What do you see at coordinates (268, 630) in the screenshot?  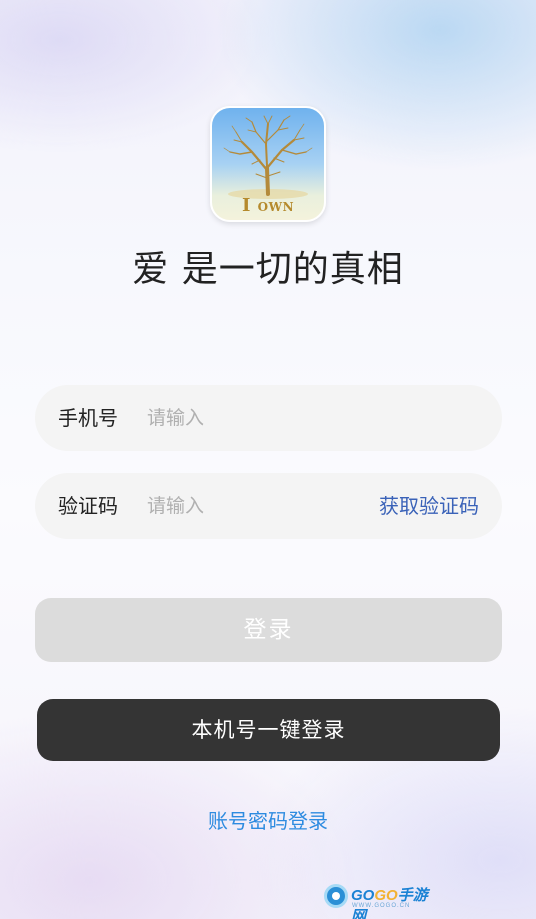 I see `login-button: 登录` at bounding box center [268, 630].